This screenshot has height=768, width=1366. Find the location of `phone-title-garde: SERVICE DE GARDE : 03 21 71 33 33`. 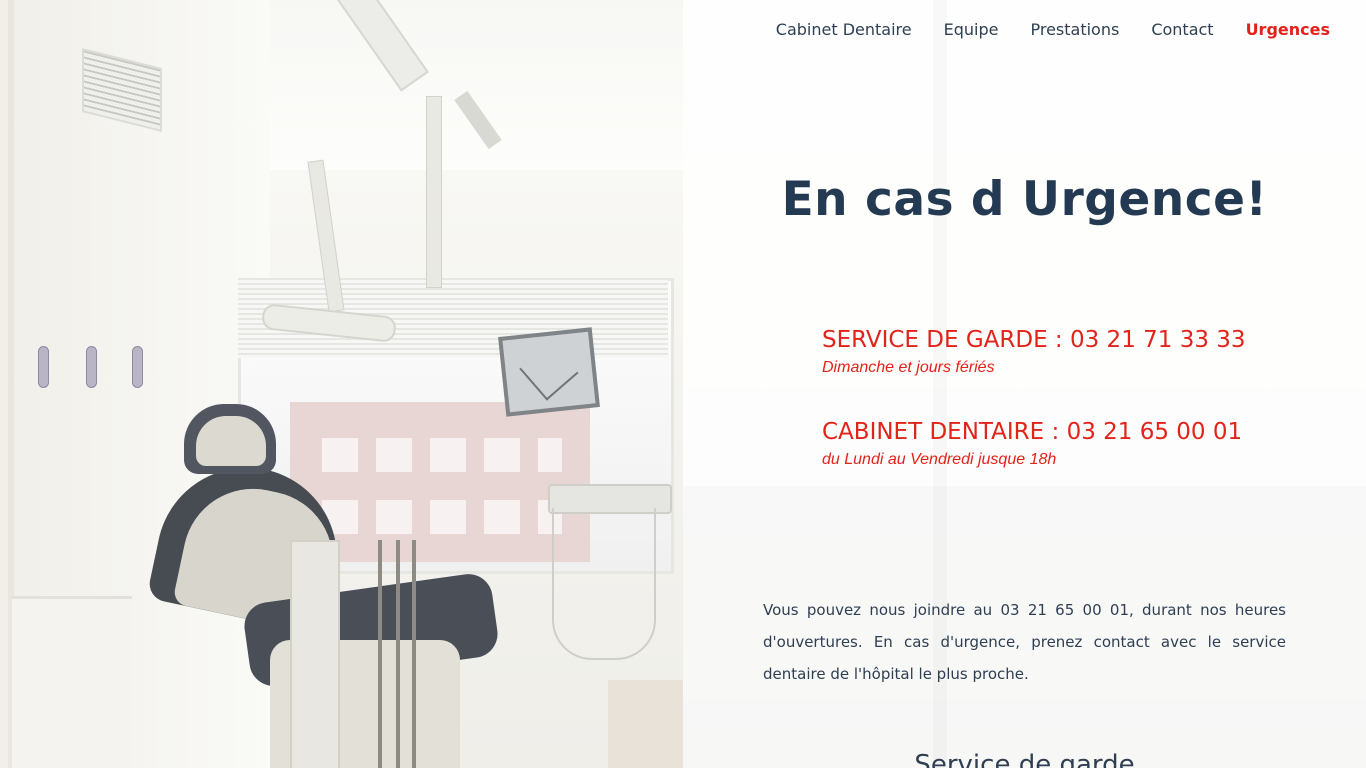

phone-title-garde: SERVICE DE GARDE : 03 21 71 33 33 is located at coordinates (1034, 340).